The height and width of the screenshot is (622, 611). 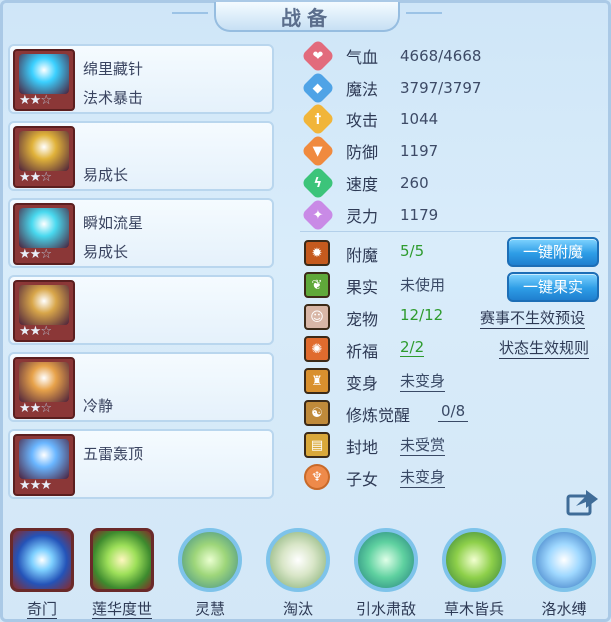 What do you see at coordinates (423, 285) in the screenshot?
I see `option-value-text: 未使用` at bounding box center [423, 285].